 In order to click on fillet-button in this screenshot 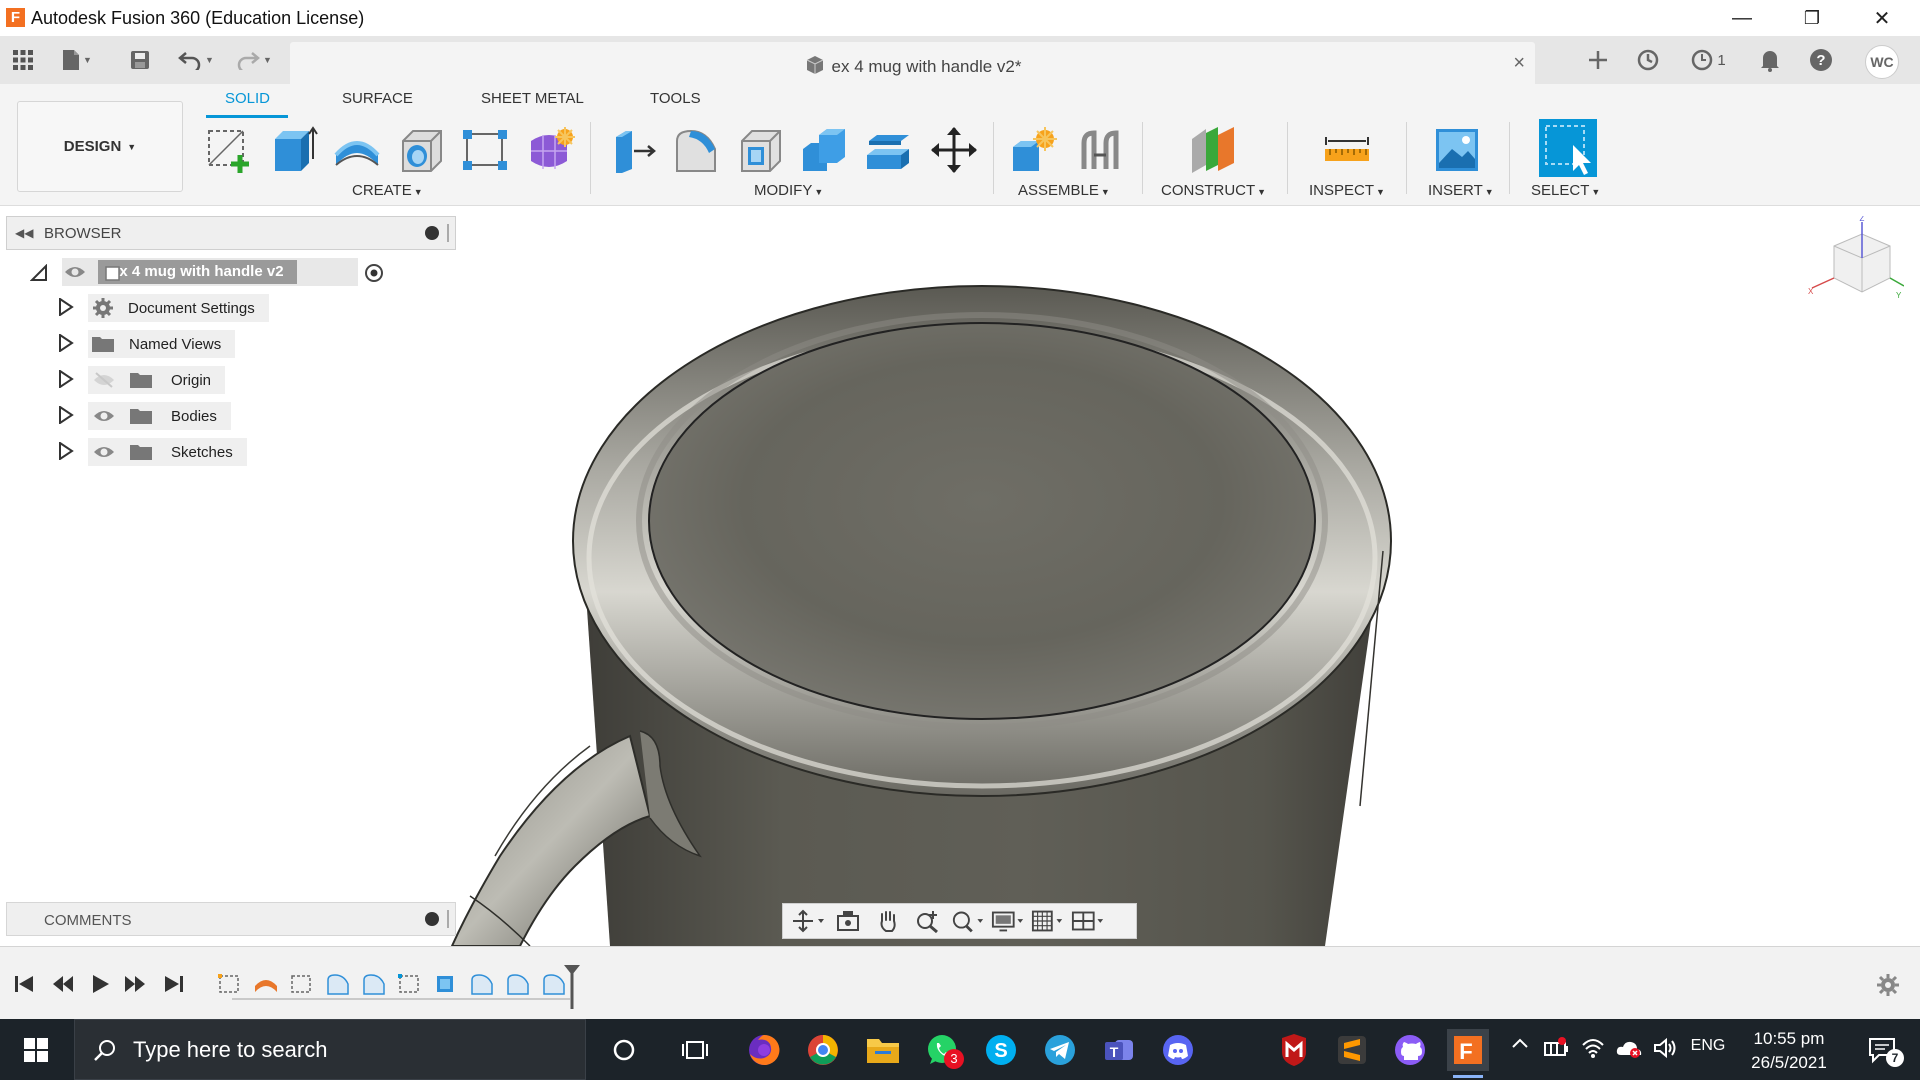, I will do `click(696, 150)`.